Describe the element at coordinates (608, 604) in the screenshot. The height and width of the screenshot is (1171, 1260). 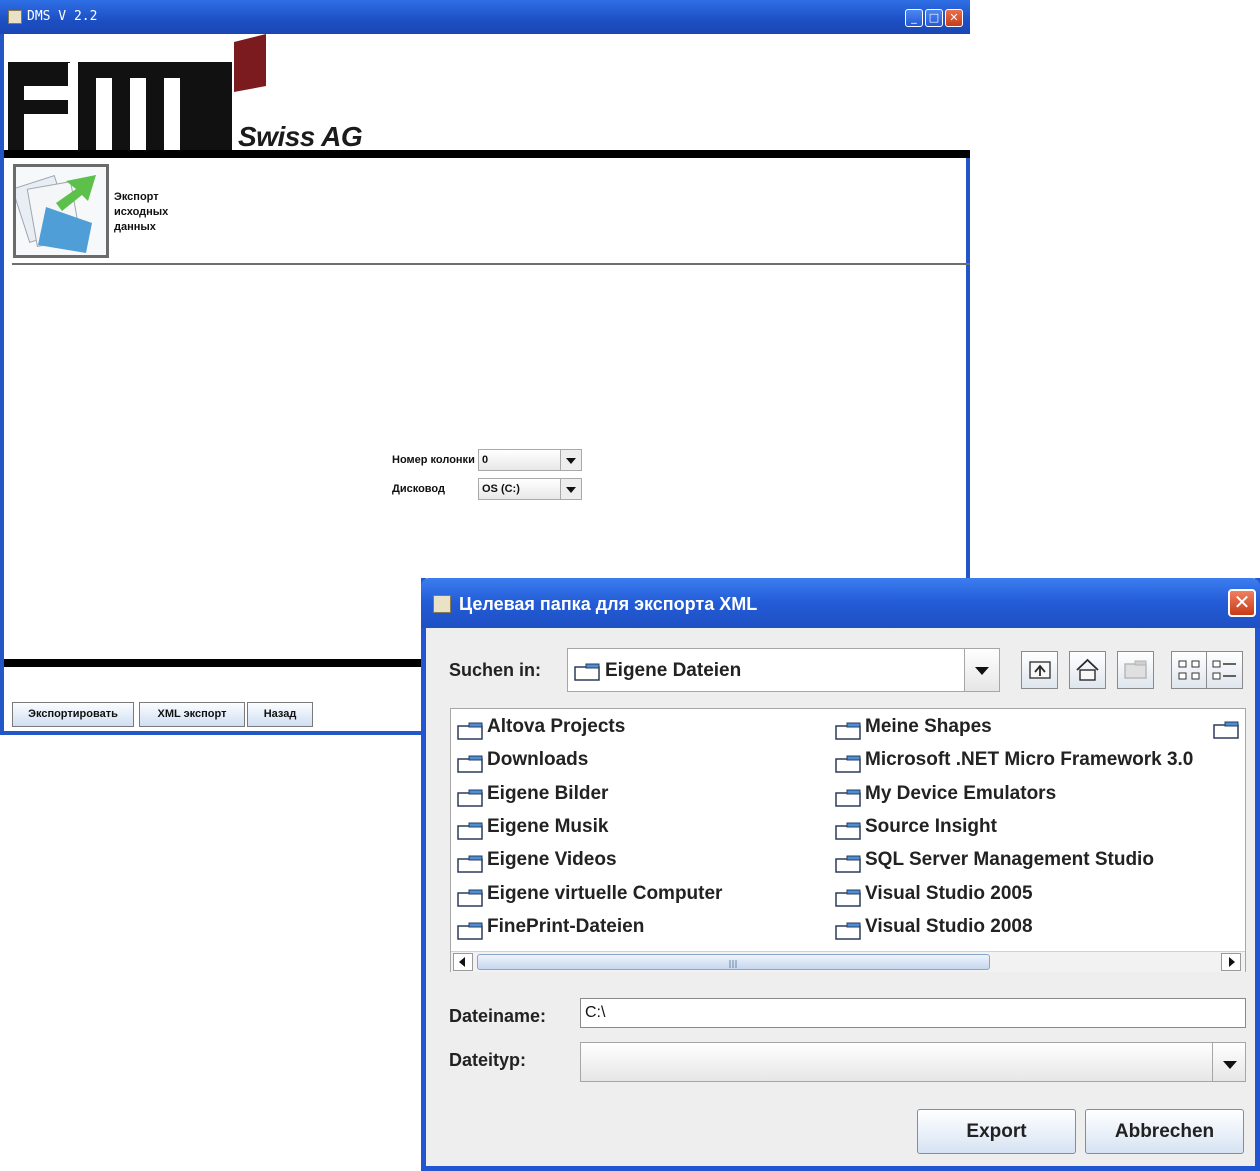
I see `dialog-title: Целевая папка для экспорта XML` at that location.